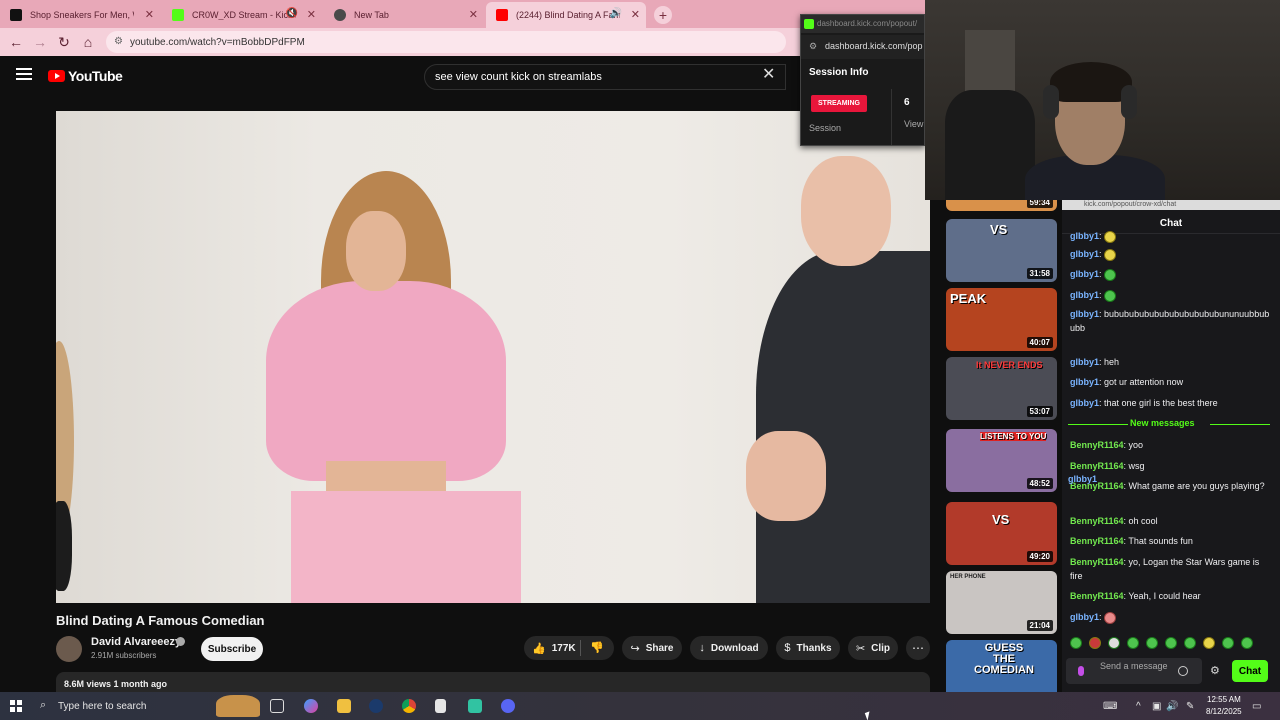 This screenshot has height=720, width=1280. What do you see at coordinates (404, 15) in the screenshot?
I see `browser-tab: New Tab ✕` at bounding box center [404, 15].